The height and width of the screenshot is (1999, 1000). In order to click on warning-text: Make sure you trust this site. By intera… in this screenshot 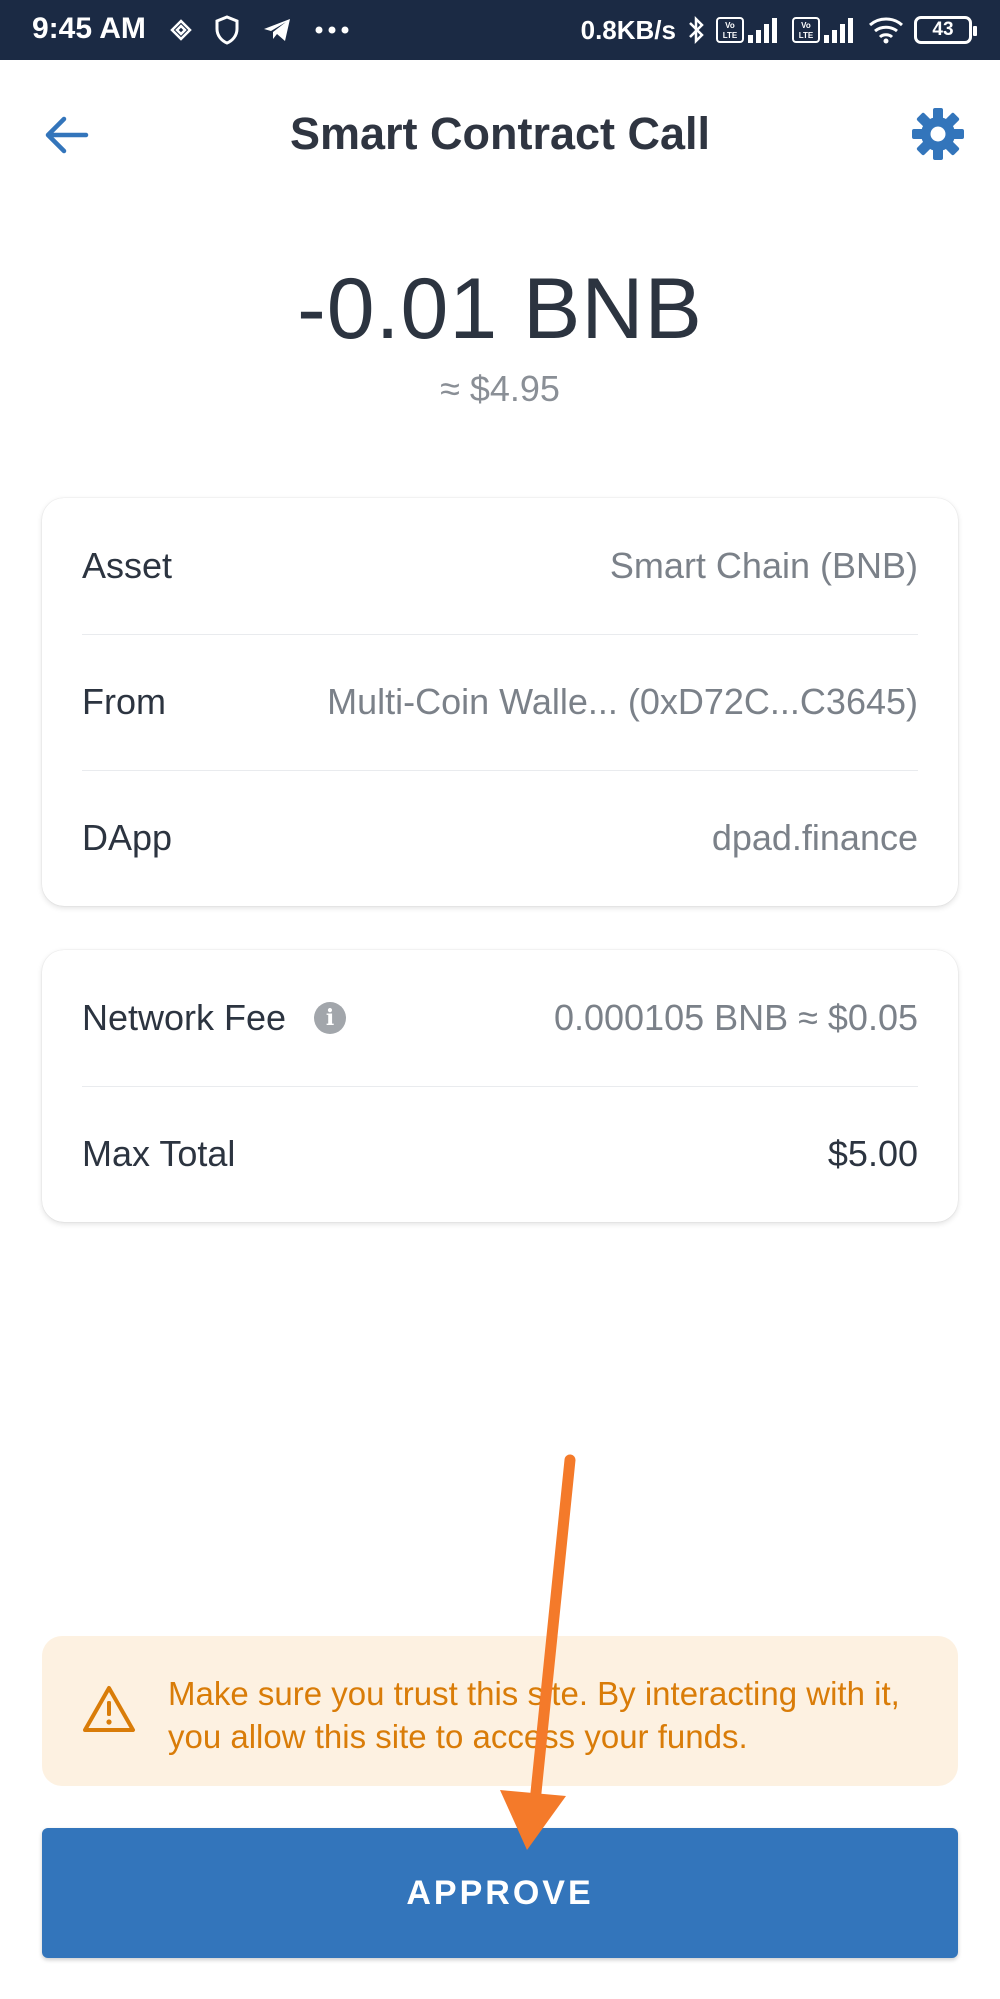, I will do `click(534, 1715)`.